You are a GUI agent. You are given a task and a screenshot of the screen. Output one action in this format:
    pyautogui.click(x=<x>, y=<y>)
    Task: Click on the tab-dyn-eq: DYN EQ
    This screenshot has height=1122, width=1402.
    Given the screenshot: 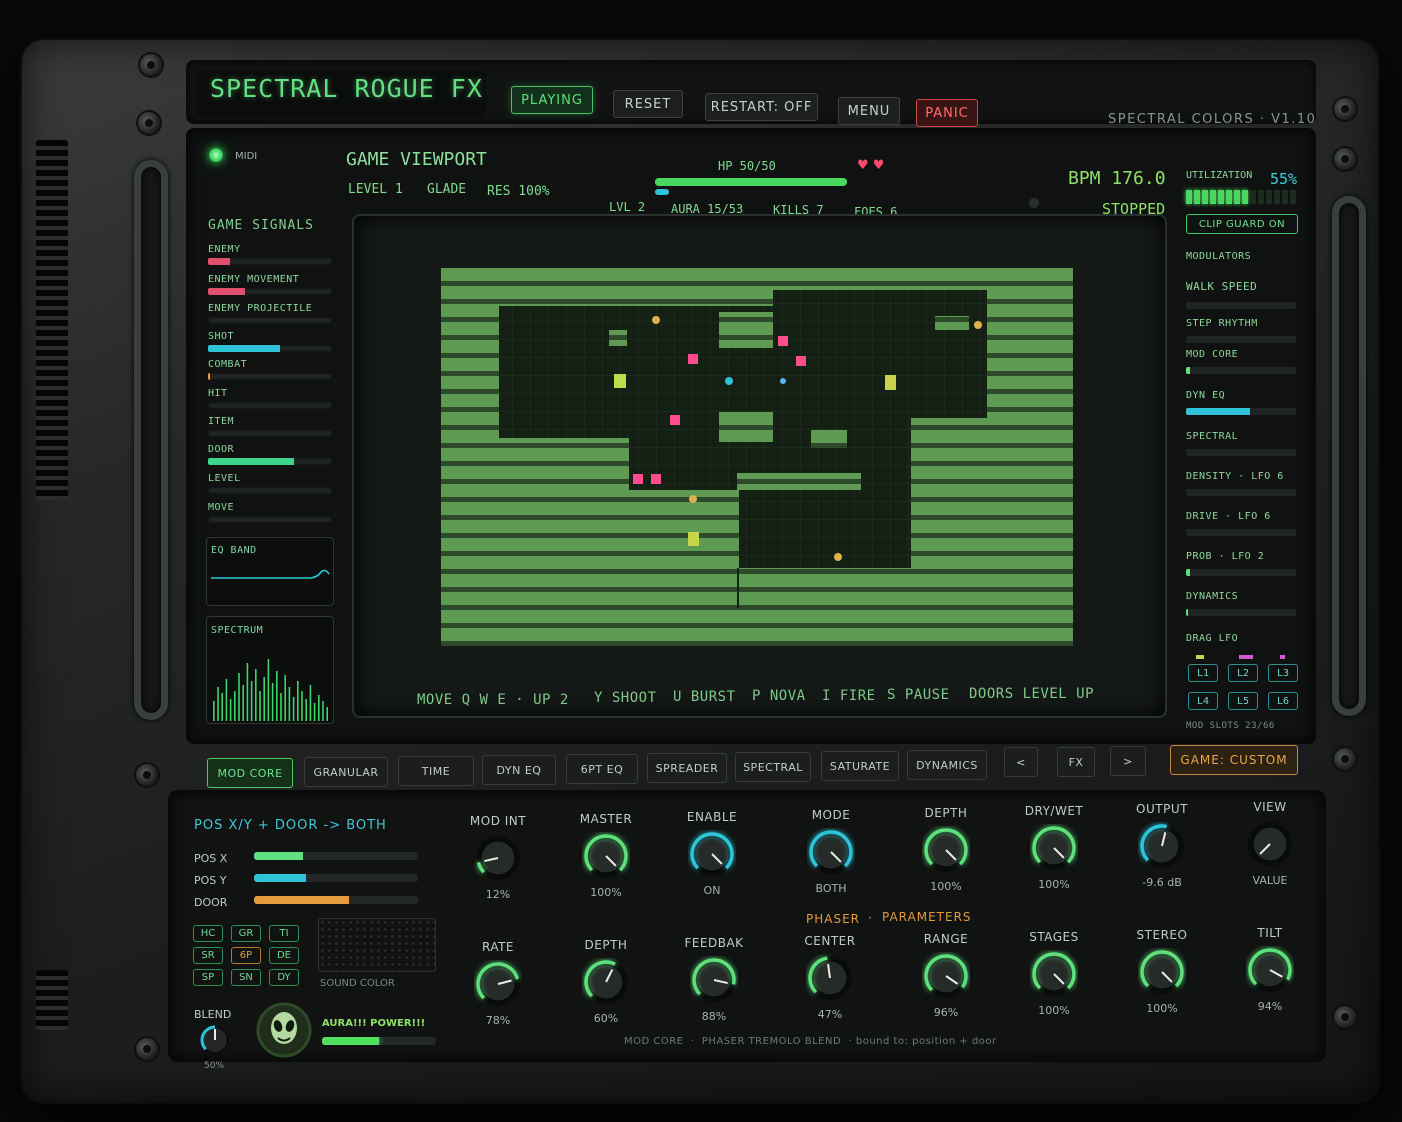 What is the action you would take?
    pyautogui.click(x=519, y=770)
    